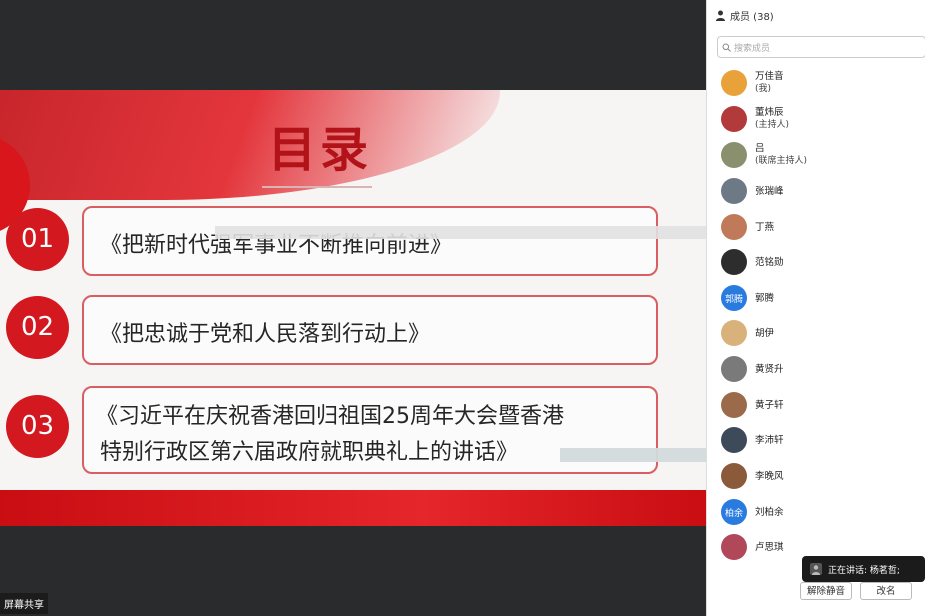  I want to click on members-header: 成员 (38), so click(744, 15).